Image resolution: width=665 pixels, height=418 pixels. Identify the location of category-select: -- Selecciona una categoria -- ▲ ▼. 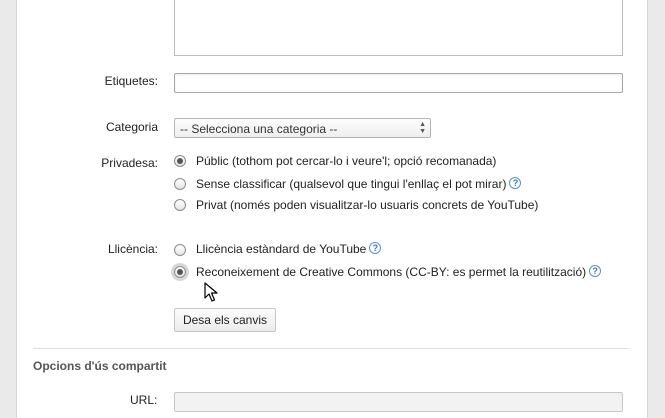
(302, 128).